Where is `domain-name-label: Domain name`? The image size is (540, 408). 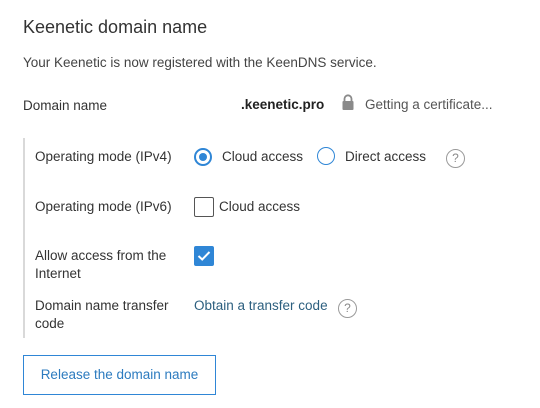
domain-name-label: Domain name is located at coordinates (65, 105).